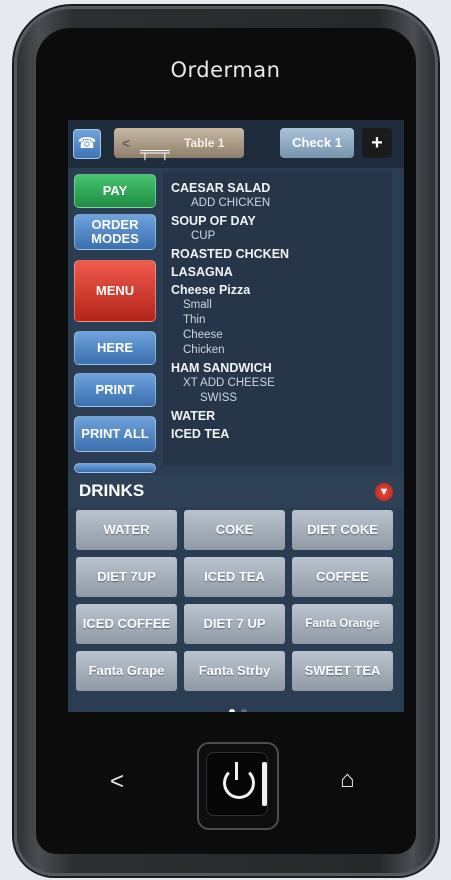 The width and height of the screenshot is (451, 880). I want to click on sidebar-button-order-modes: ORDER MODES, so click(115, 232).